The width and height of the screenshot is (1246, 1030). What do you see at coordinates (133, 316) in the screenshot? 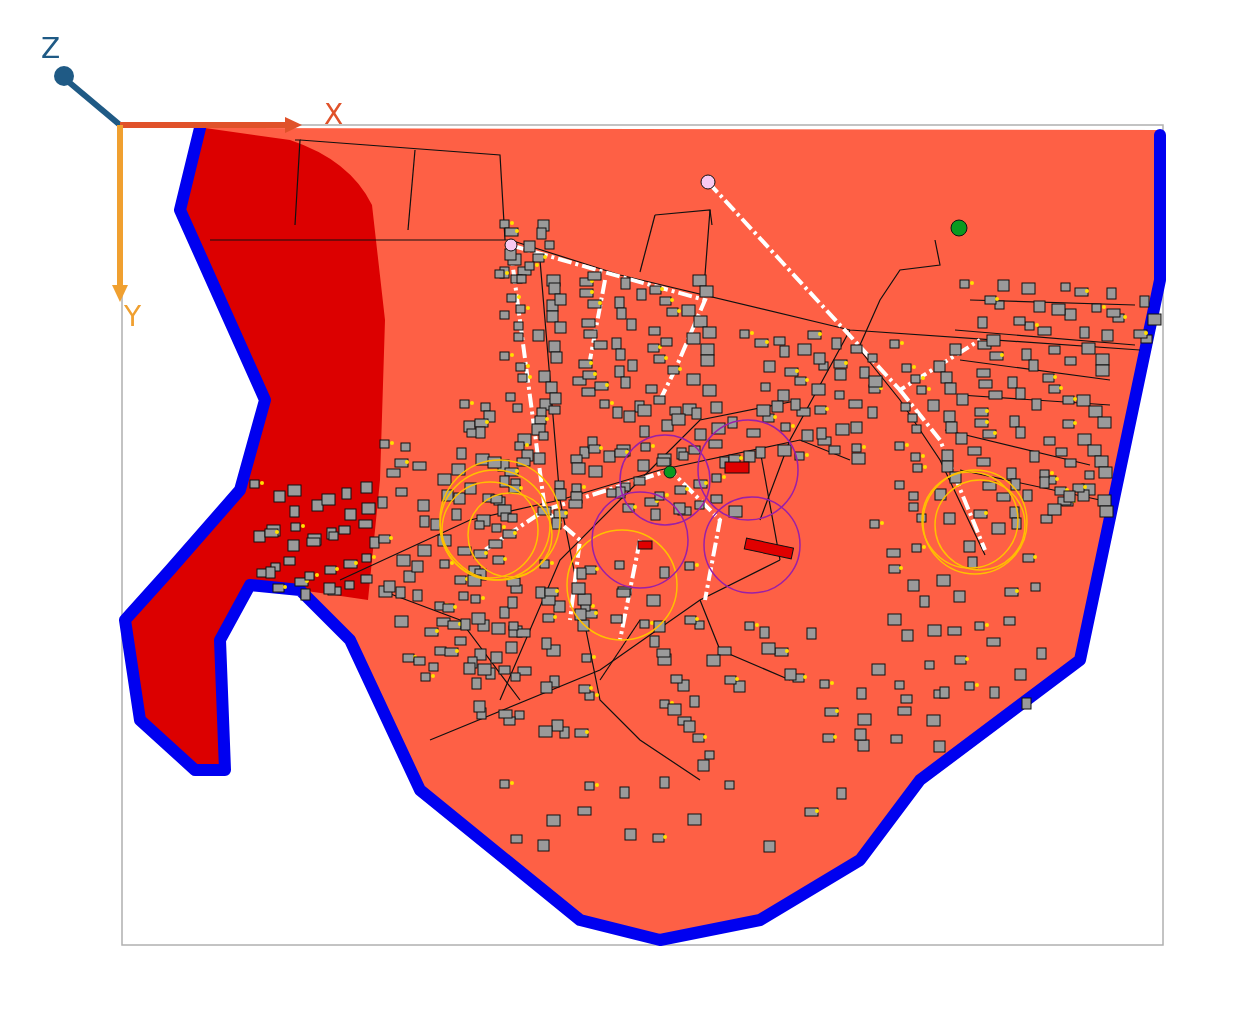
I see `axis-label: Y` at bounding box center [133, 316].